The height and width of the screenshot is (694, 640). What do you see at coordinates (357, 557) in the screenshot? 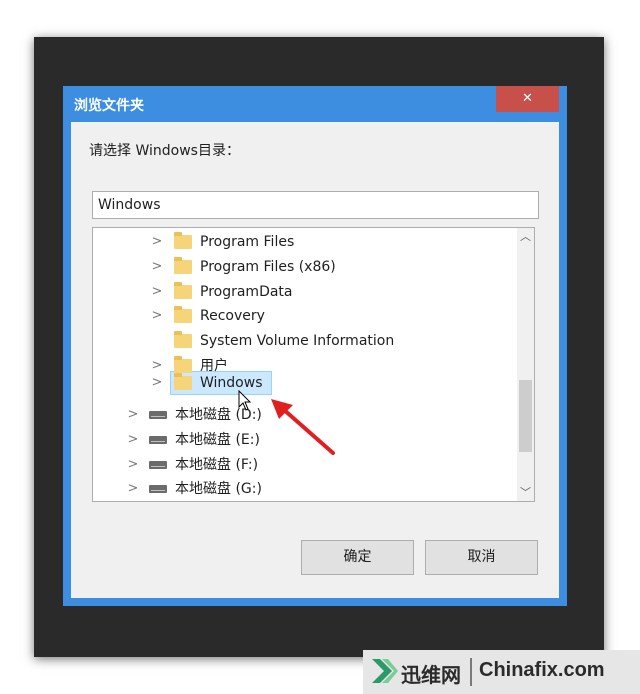
I see `ok-button: 确定` at bounding box center [357, 557].